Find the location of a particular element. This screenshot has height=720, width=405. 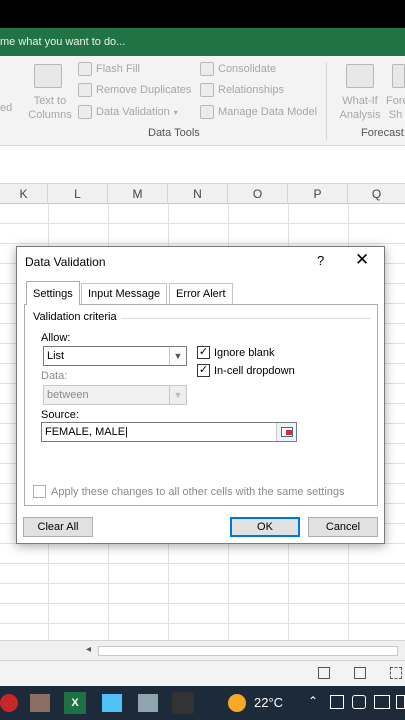

scroll-left-icon: ◂ is located at coordinates (88, 649).